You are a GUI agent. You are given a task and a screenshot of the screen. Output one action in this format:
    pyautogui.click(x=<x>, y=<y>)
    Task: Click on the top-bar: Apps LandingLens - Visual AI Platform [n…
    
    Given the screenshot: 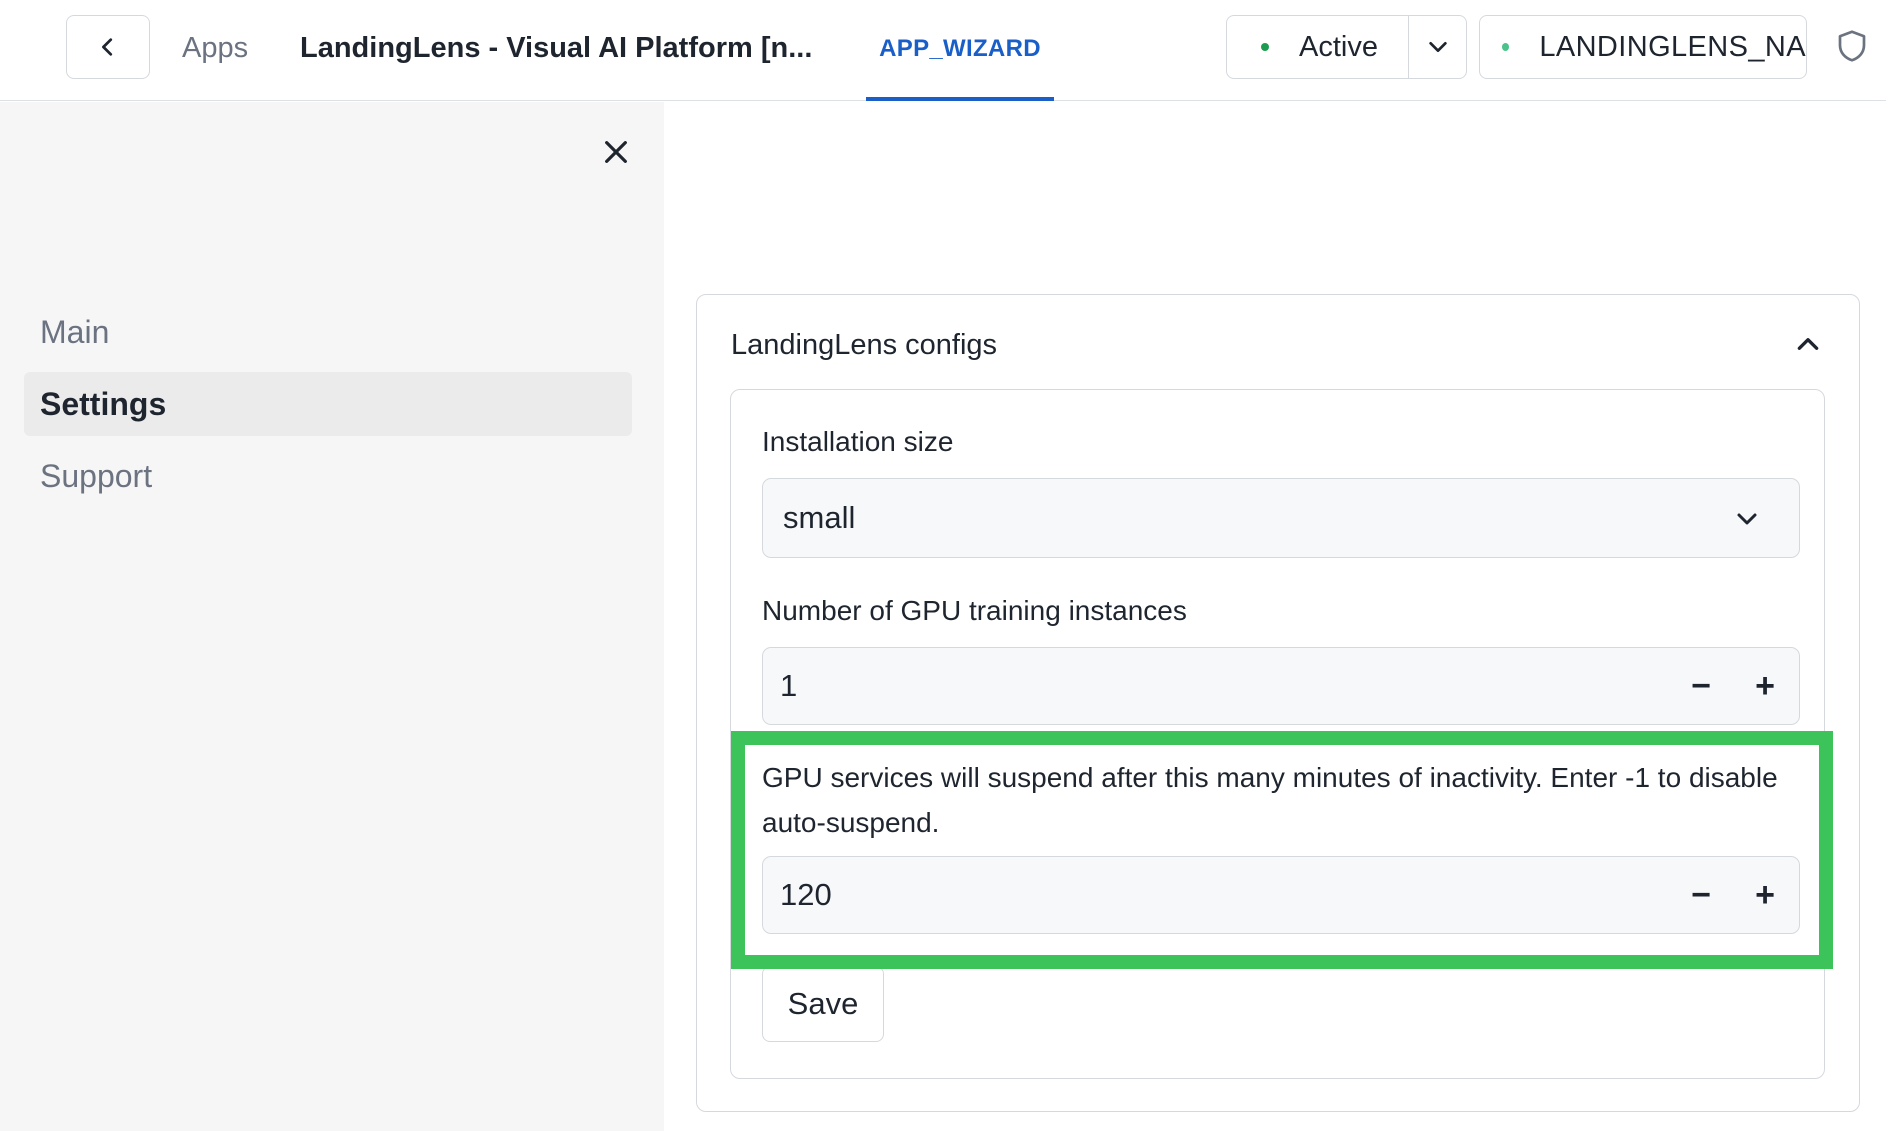 What is the action you would take?
    pyautogui.click(x=943, y=50)
    